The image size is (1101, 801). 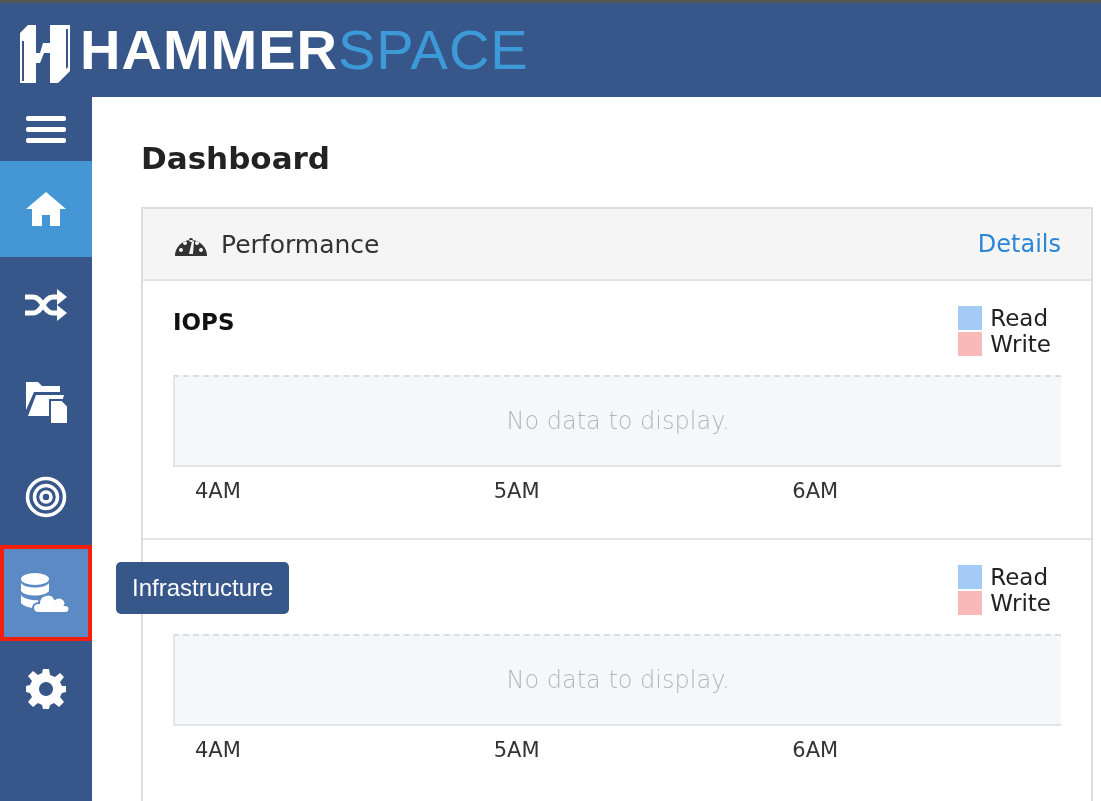 I want to click on logo-text: SPACE, so click(x=433, y=50).